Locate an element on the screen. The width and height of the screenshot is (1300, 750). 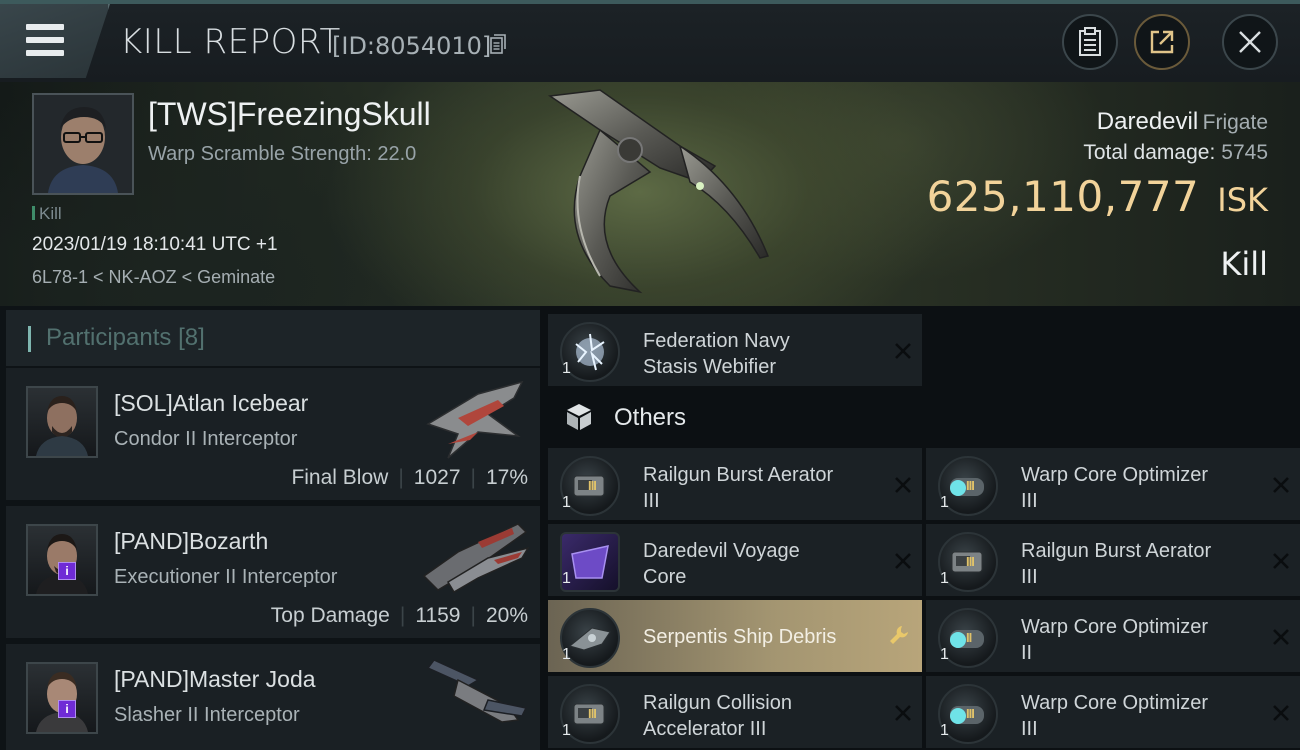
close-button is located at coordinates (1250, 42).